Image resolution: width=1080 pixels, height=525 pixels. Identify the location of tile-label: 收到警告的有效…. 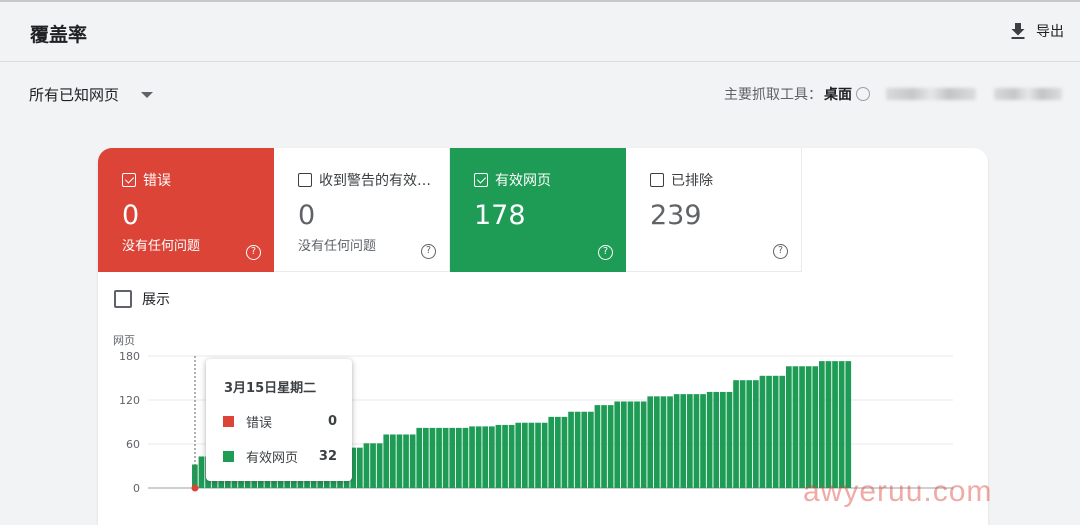
(375, 181).